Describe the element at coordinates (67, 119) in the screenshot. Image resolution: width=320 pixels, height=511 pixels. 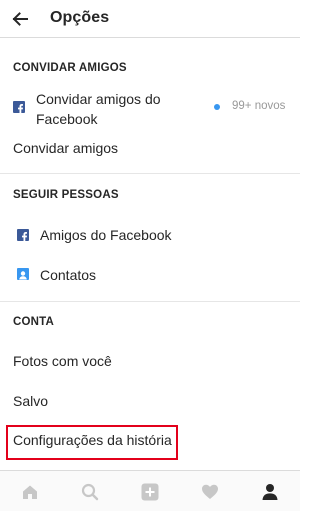
I see `invite-facebook-label-line2: Facebook` at that location.